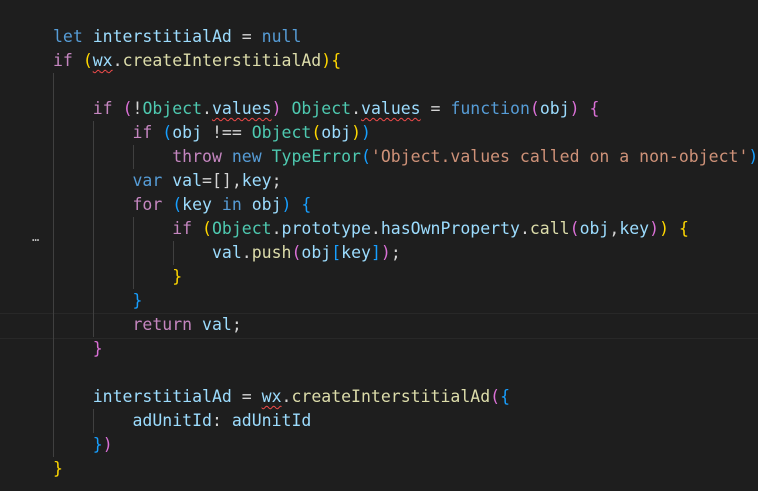 Image resolution: width=758 pixels, height=491 pixels. What do you see at coordinates (554, 108) in the screenshot?
I see `parameter: obj` at bounding box center [554, 108].